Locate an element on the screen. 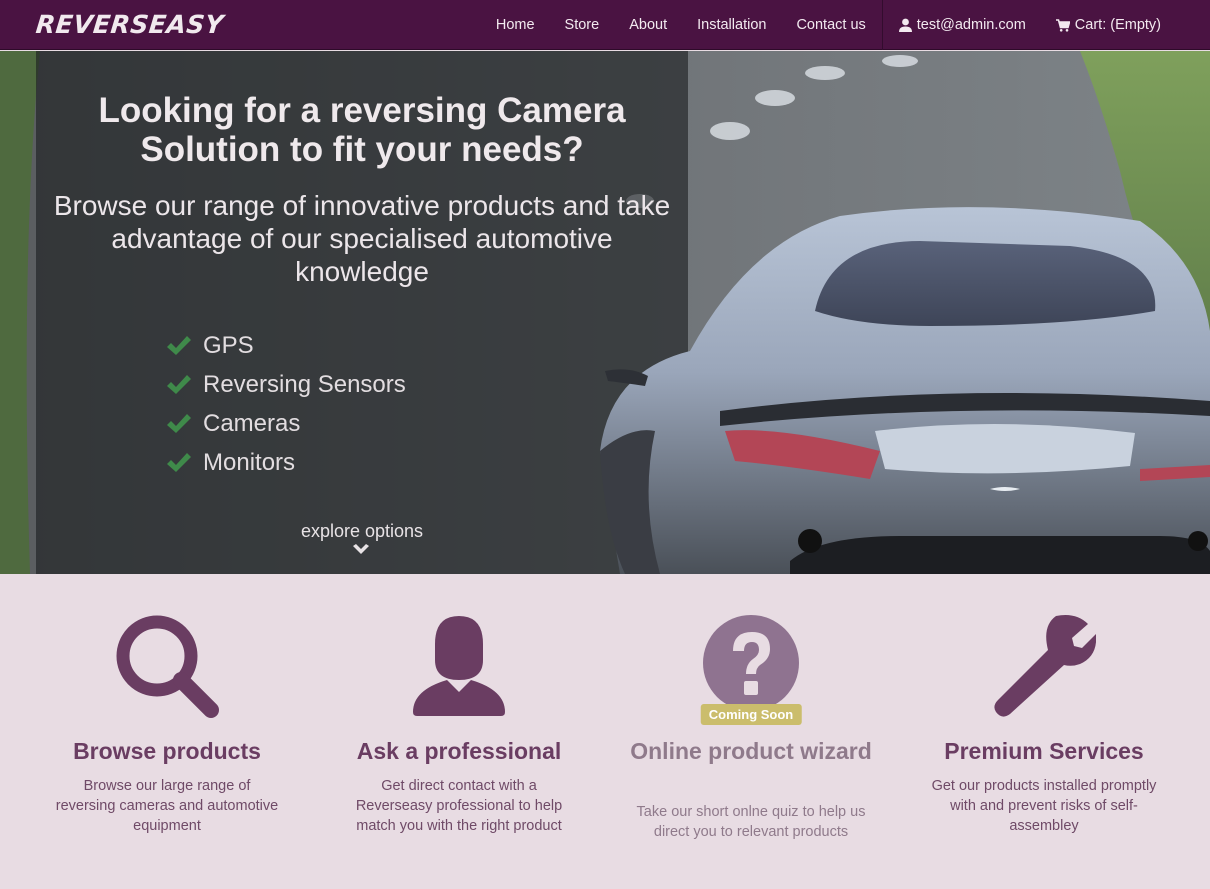 Image resolution: width=1210 pixels, height=889 pixels. feature-item-cameras: Cameras is located at coordinates (286, 423).